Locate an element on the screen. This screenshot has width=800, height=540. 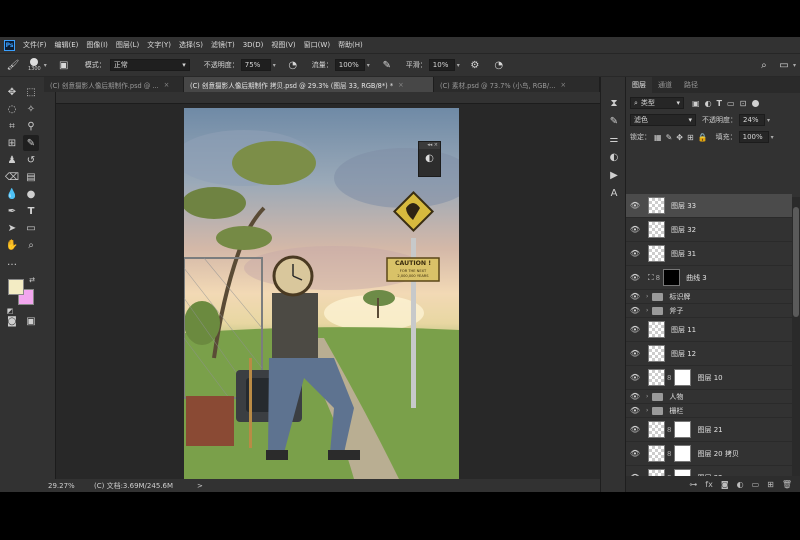
new-group-icon: ▭ is located at coordinates (756, 484).